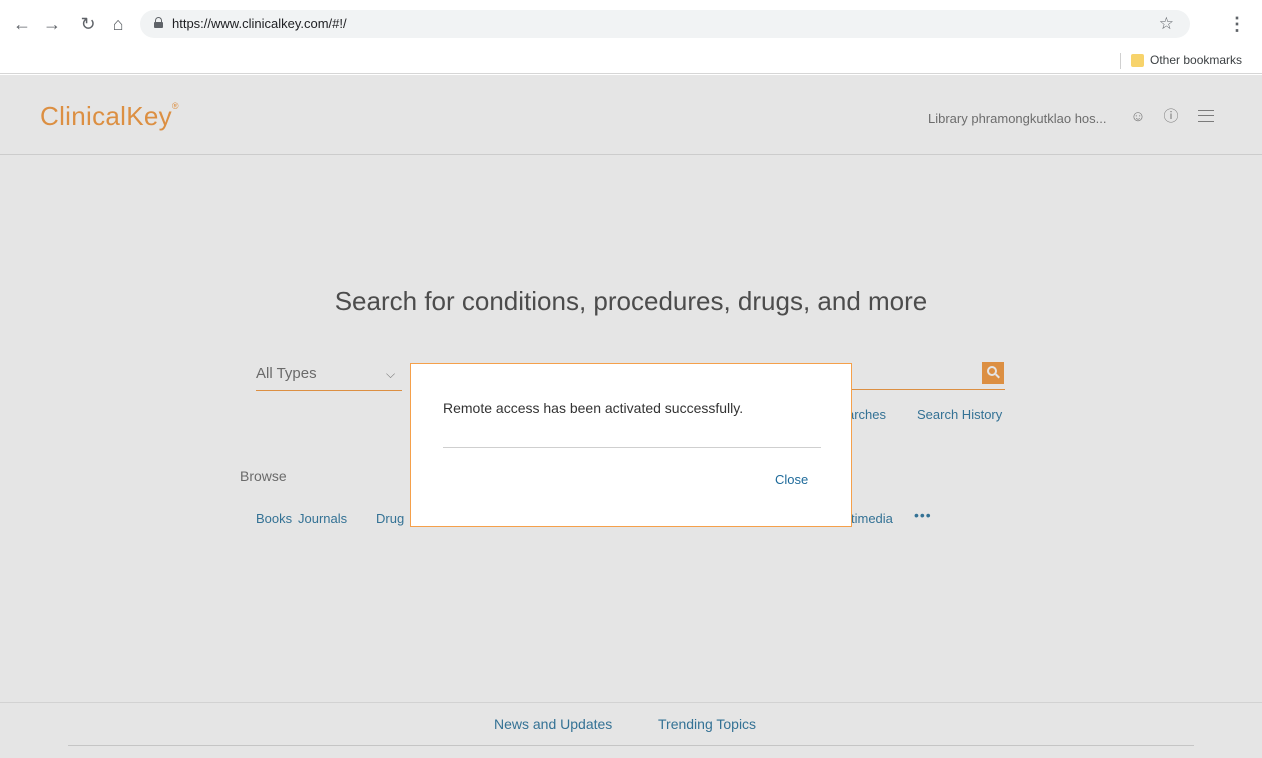 The height and width of the screenshot is (758, 1262). Describe the element at coordinates (1137, 60) in the screenshot. I see `folder-icon` at that location.